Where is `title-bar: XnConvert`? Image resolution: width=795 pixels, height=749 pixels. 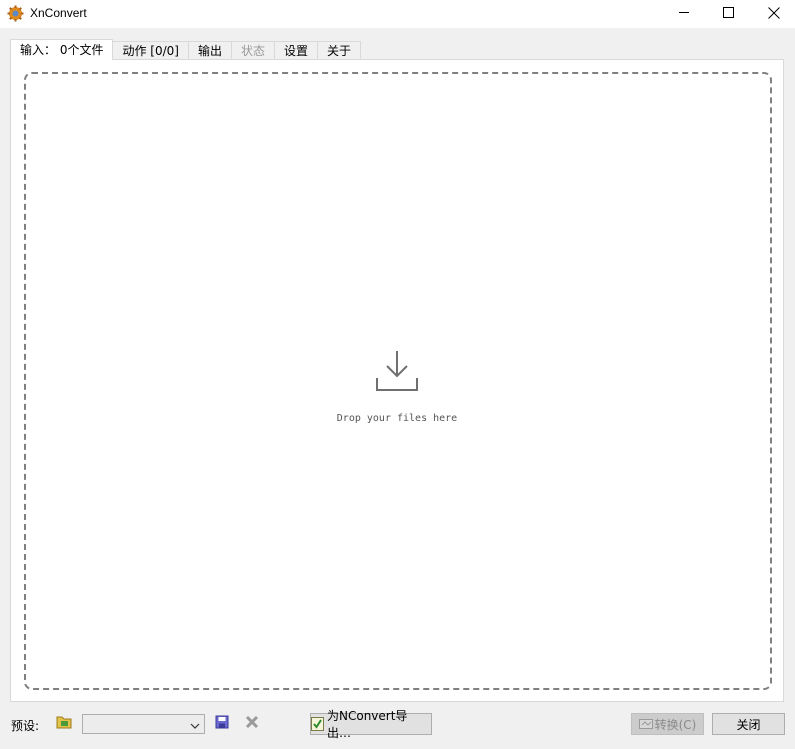
title-bar: XnConvert is located at coordinates (397, 14).